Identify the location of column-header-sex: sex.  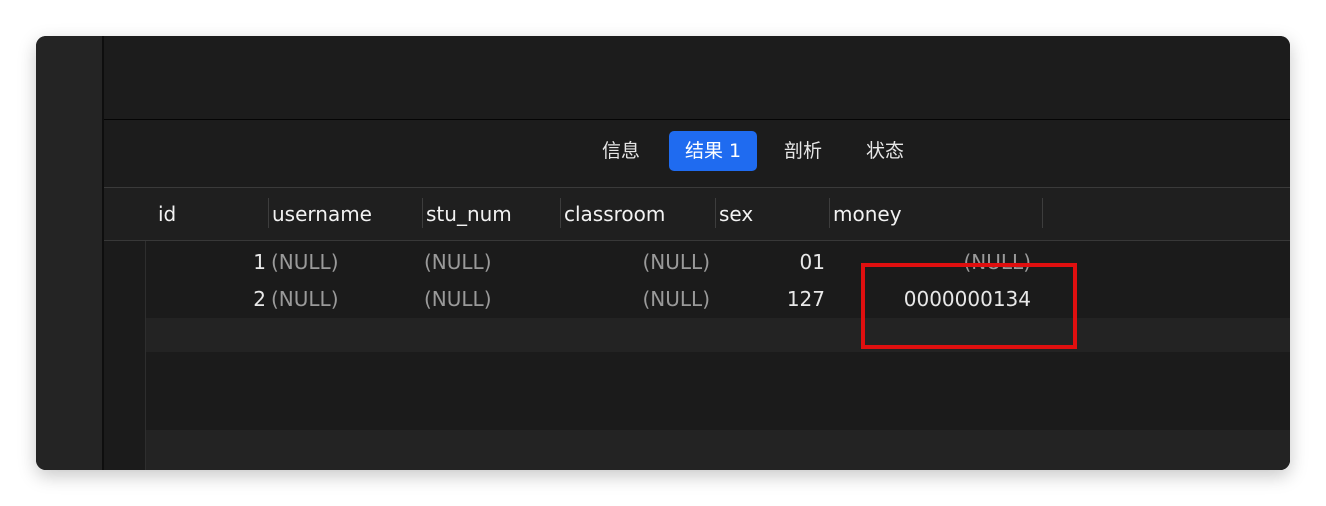
(771, 214).